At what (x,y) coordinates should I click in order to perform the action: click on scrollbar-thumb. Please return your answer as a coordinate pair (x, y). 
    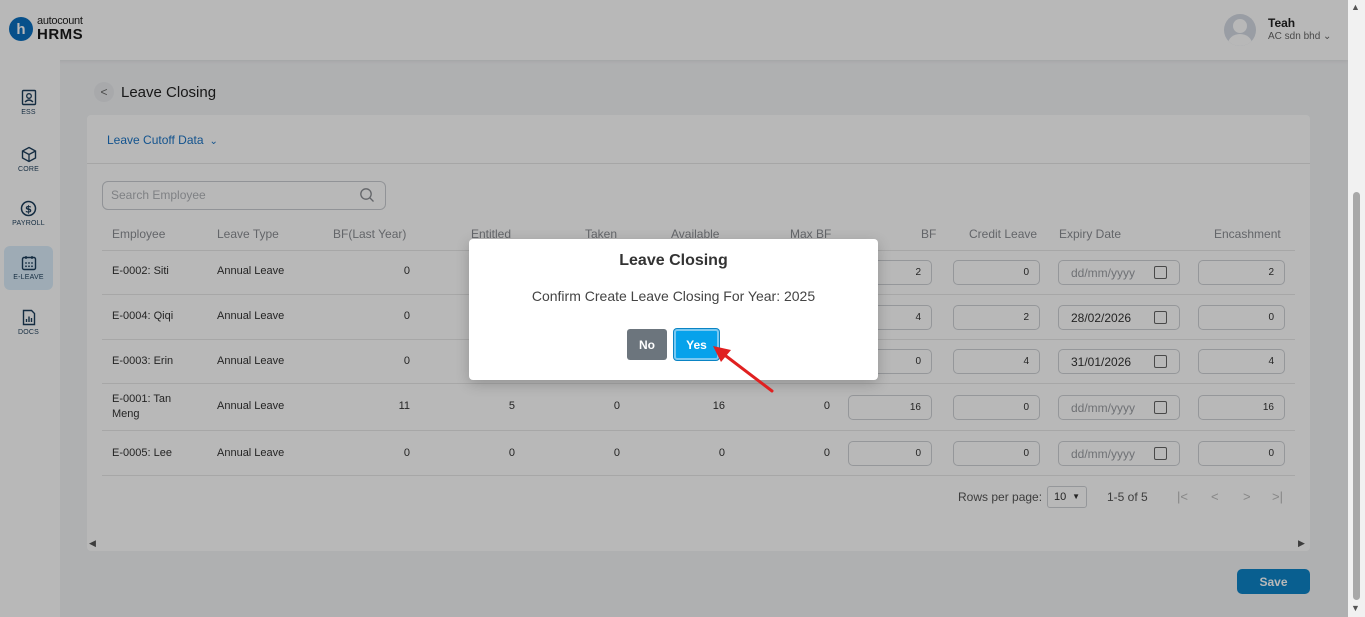
    Looking at the image, I should click on (1356, 396).